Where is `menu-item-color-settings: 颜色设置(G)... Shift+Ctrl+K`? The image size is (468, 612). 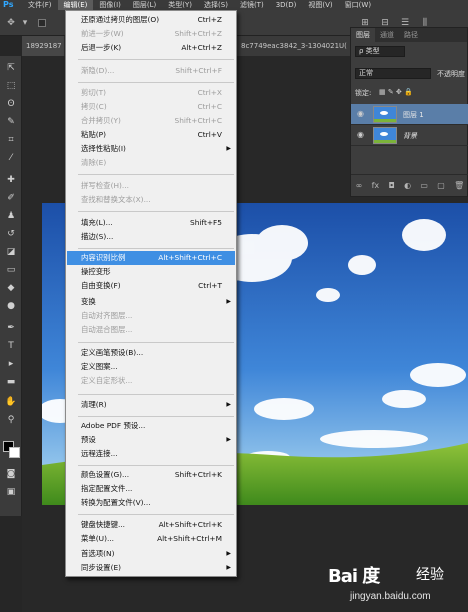 menu-item-color-settings: 颜色设置(G)... Shift+Ctrl+K is located at coordinates (151, 475).